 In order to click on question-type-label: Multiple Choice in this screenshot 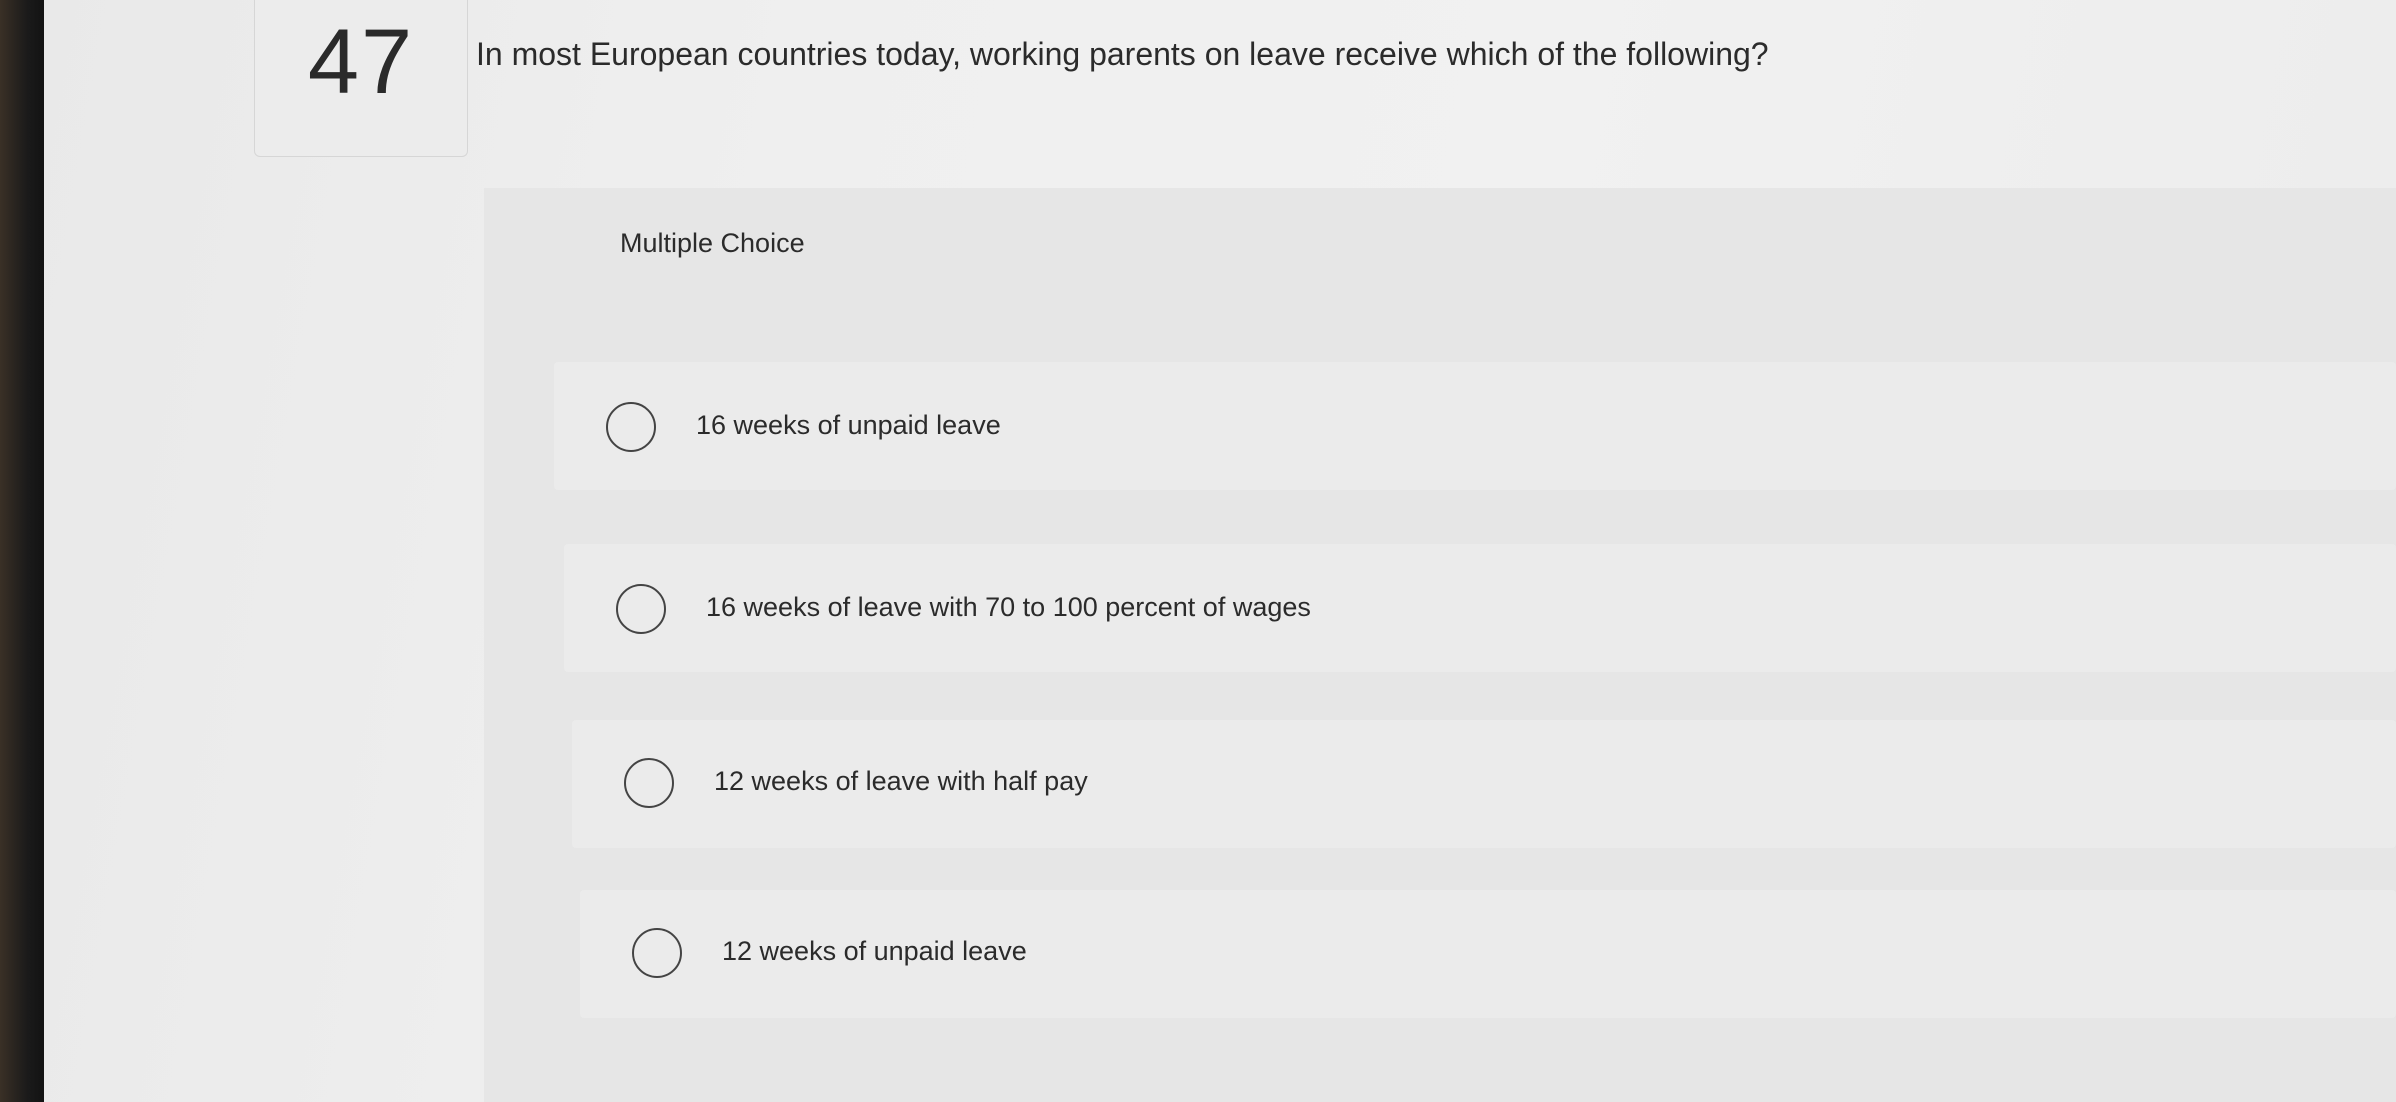, I will do `click(712, 243)`.